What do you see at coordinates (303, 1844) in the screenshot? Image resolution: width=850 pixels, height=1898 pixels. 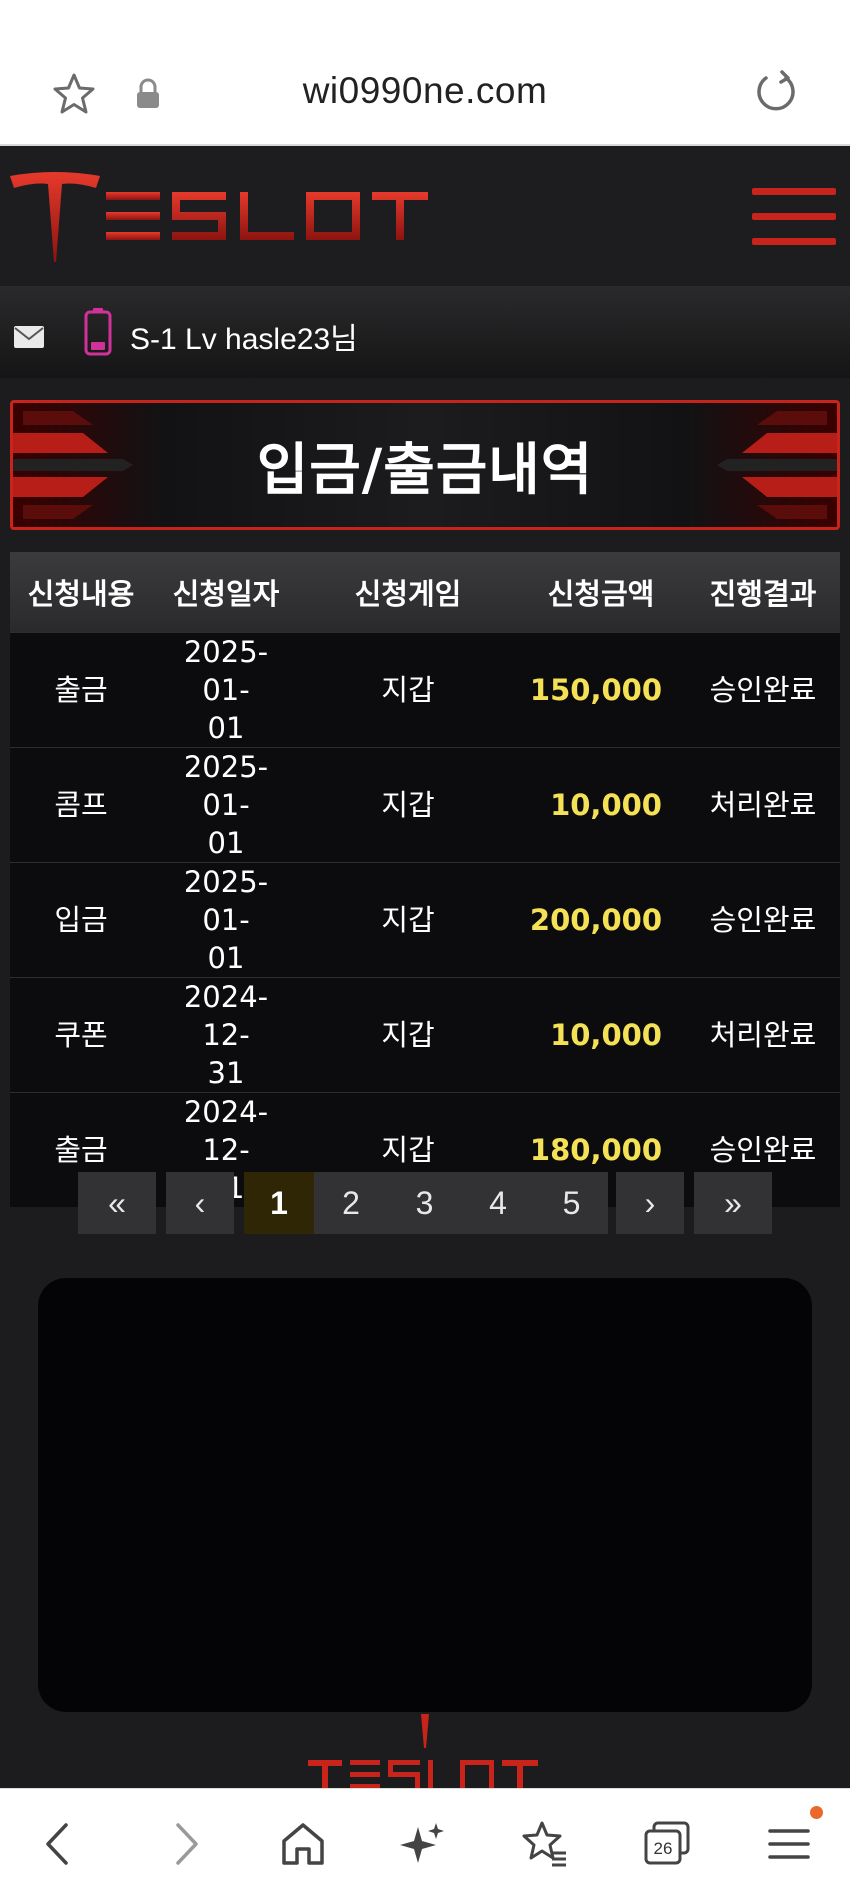 I see `home-icon` at bounding box center [303, 1844].